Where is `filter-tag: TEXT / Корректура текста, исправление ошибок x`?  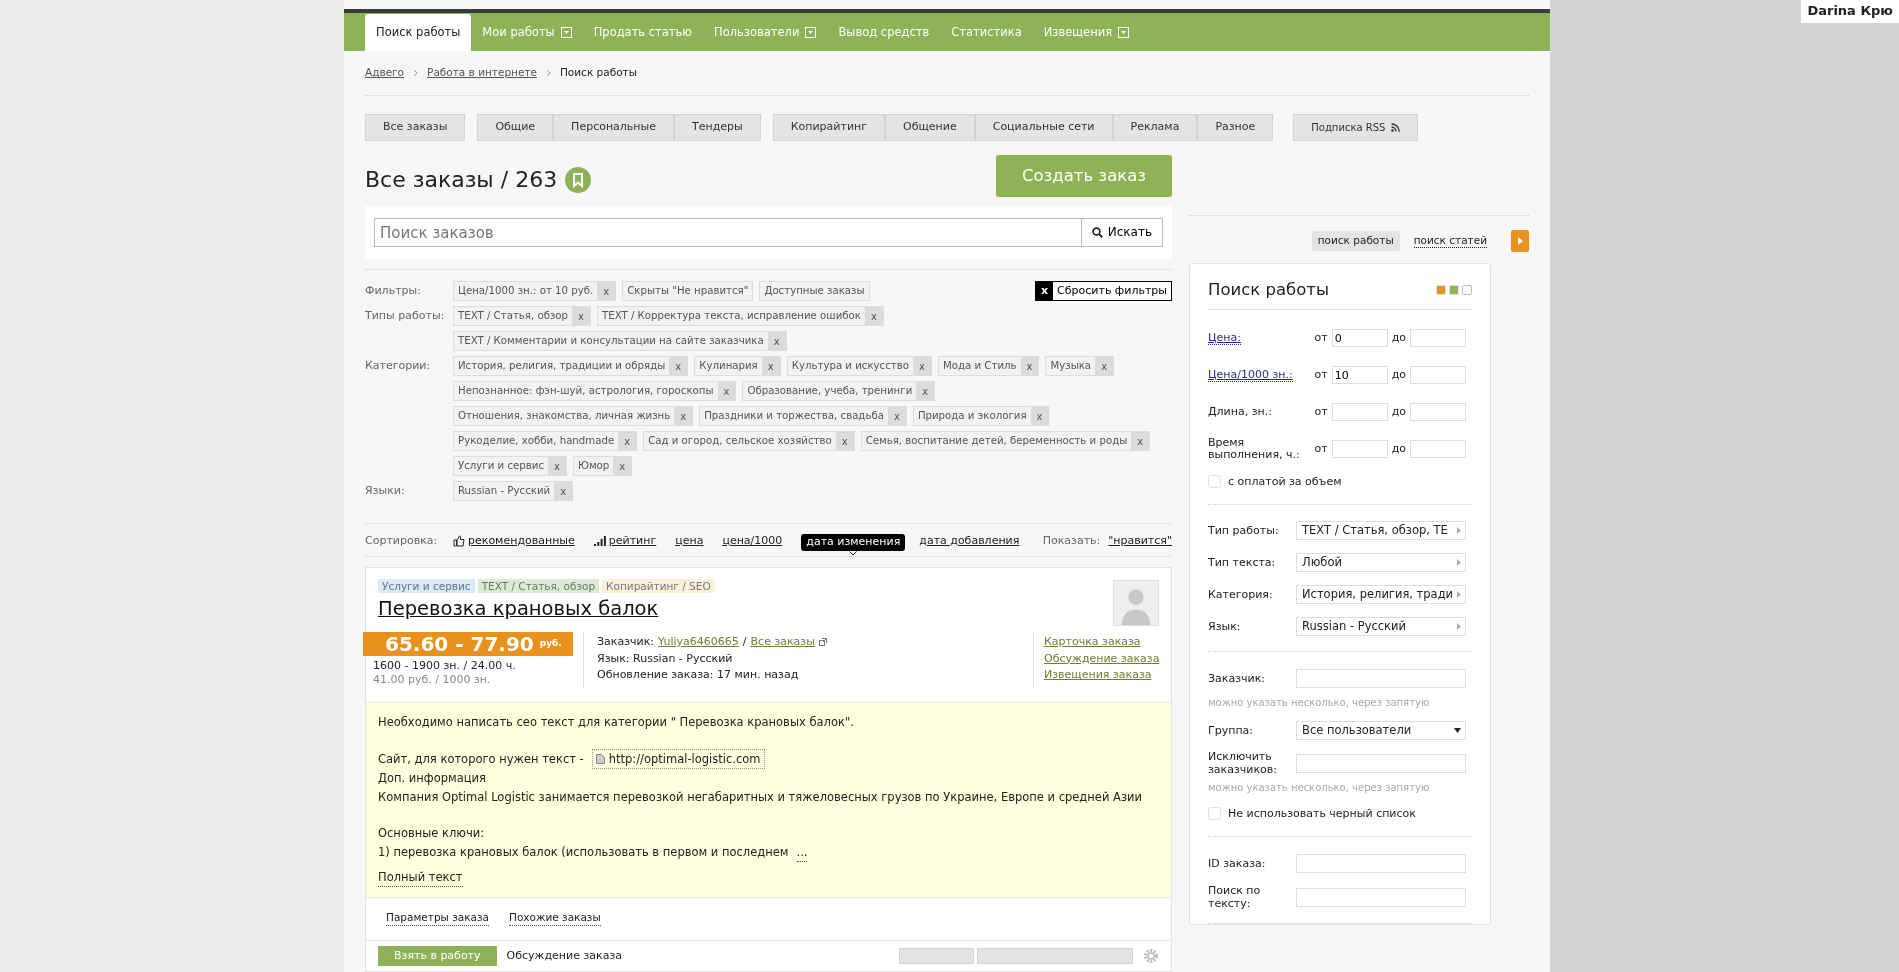 filter-tag: TEXT / Корректура текста, исправление ошибок x is located at coordinates (740, 316).